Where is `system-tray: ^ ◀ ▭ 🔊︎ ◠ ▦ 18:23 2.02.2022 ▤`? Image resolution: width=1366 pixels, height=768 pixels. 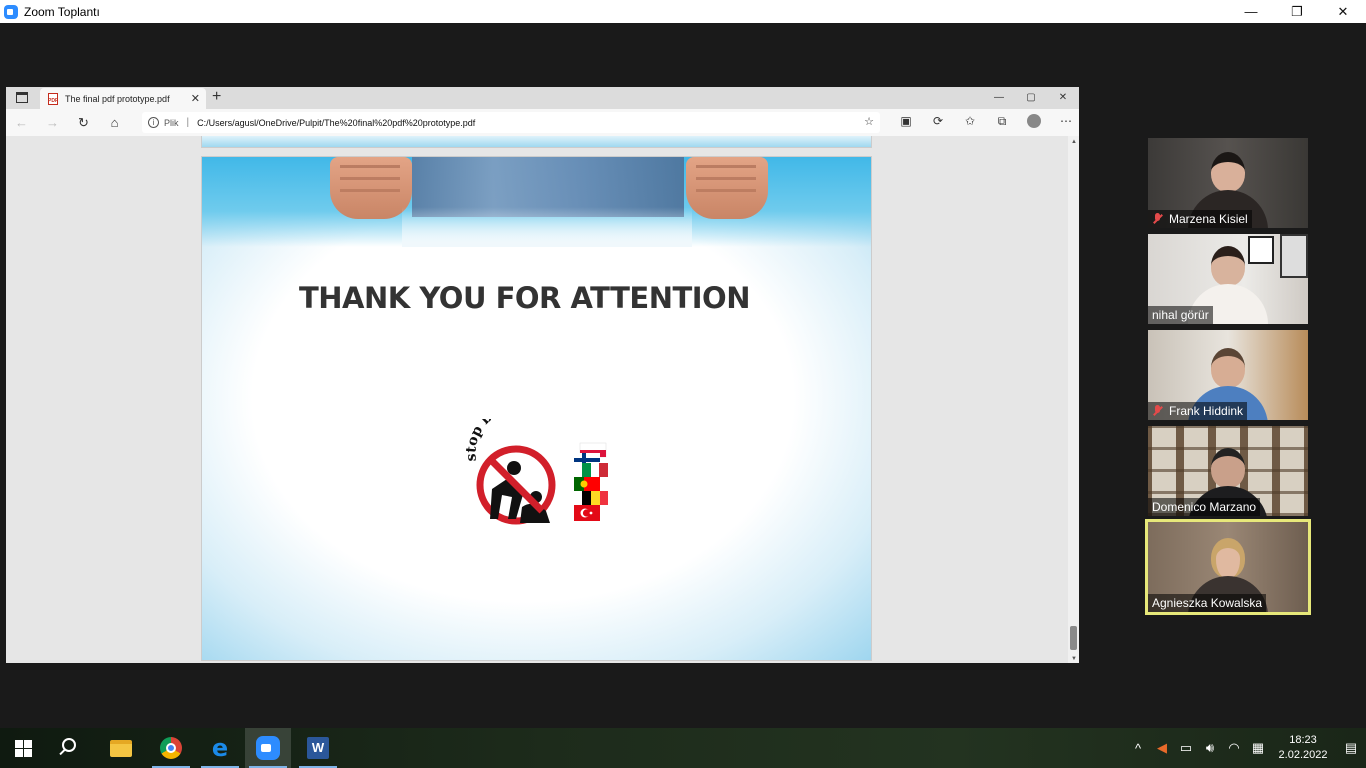 system-tray: ^ ◀ ▭ 🔊︎ ◠ ▦ 18:23 2.02.2022 ▤ is located at coordinates (1246, 748).